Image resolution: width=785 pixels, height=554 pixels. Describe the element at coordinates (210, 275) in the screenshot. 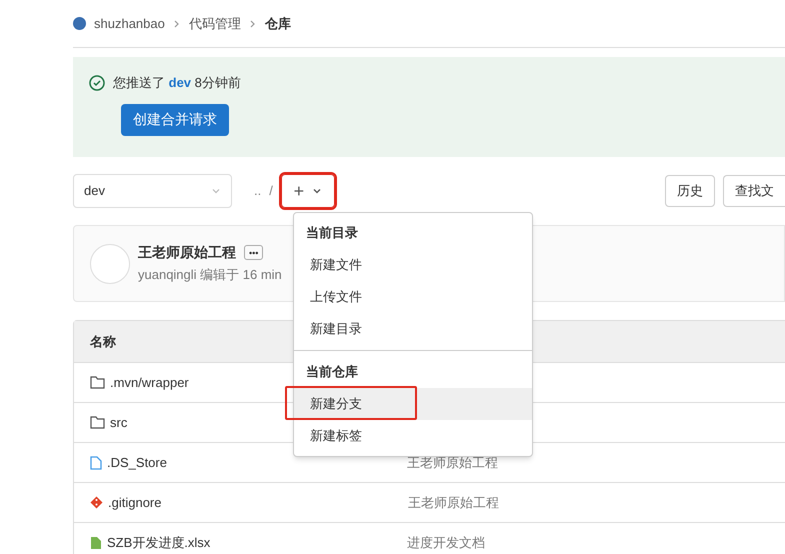

I see `commit-meta: yuanqingli 编辑于 16 min` at that location.